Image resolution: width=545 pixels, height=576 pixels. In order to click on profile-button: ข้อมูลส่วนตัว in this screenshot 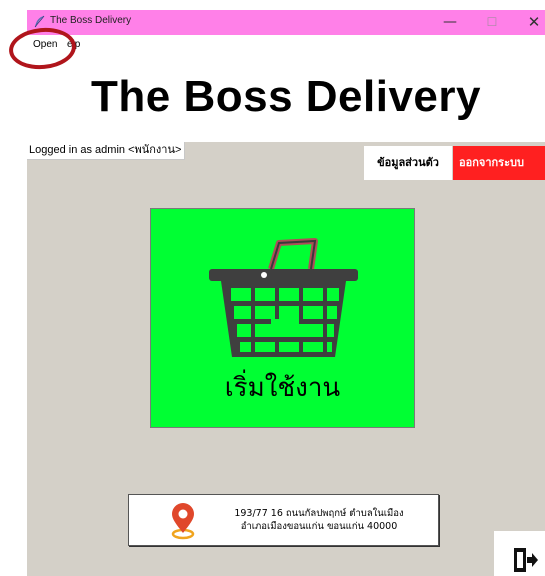, I will do `click(408, 163)`.